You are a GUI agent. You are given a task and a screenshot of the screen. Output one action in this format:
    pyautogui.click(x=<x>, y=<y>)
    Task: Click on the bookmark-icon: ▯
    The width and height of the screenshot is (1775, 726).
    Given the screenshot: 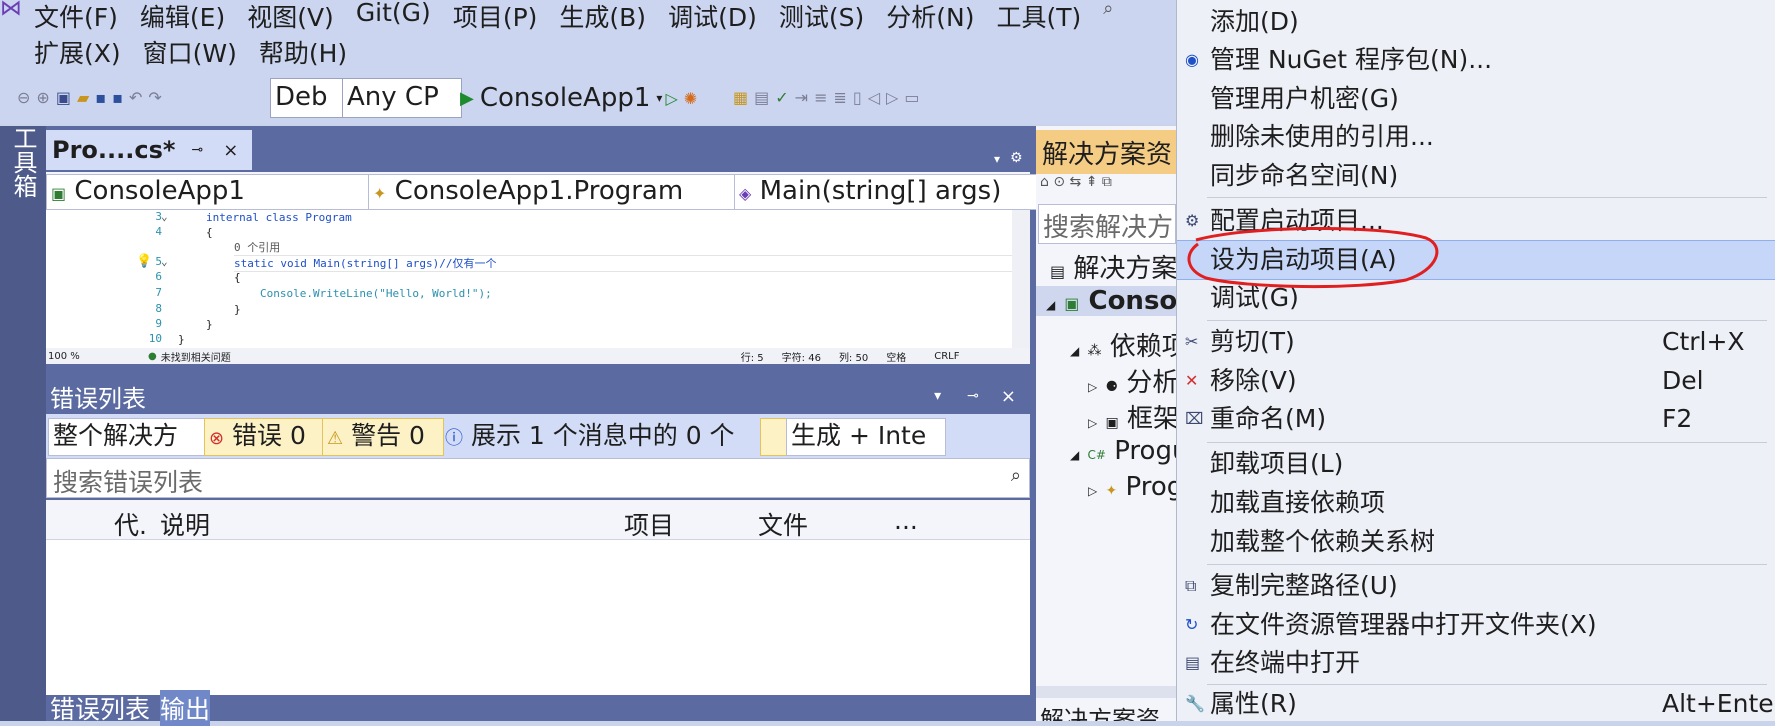 What is the action you would take?
    pyautogui.click(x=857, y=97)
    